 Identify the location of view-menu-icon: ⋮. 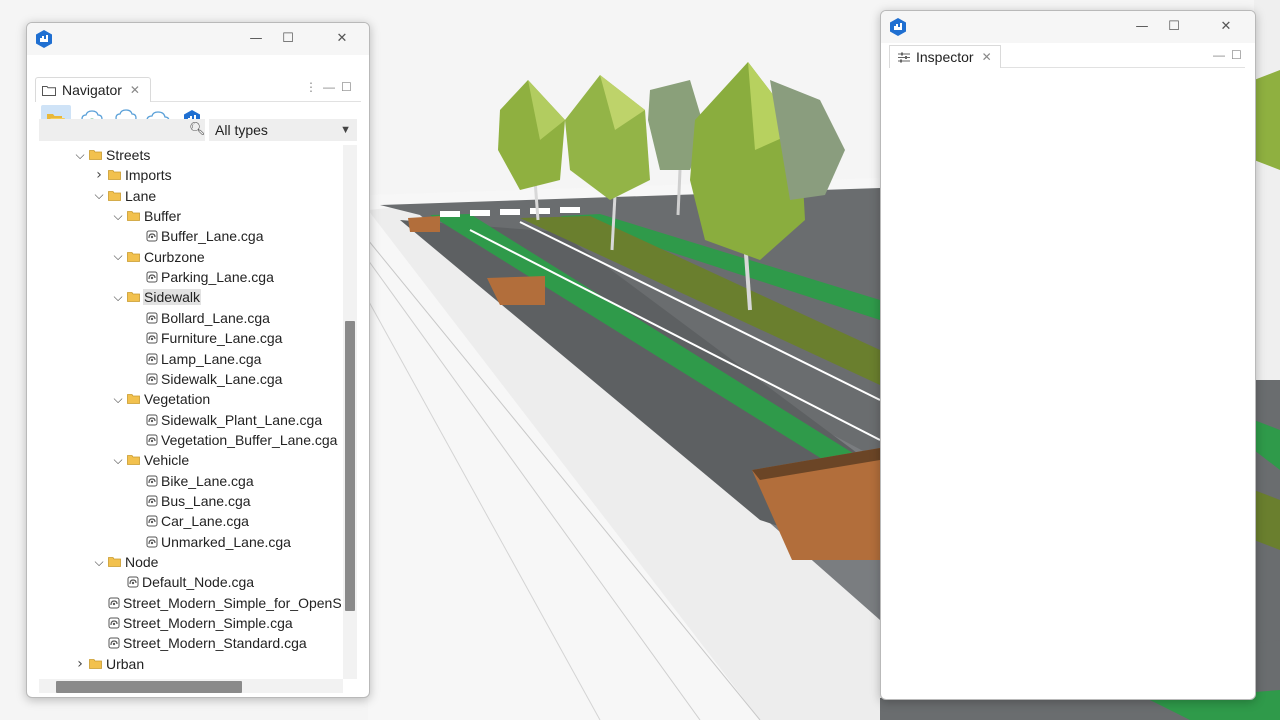
(311, 87).